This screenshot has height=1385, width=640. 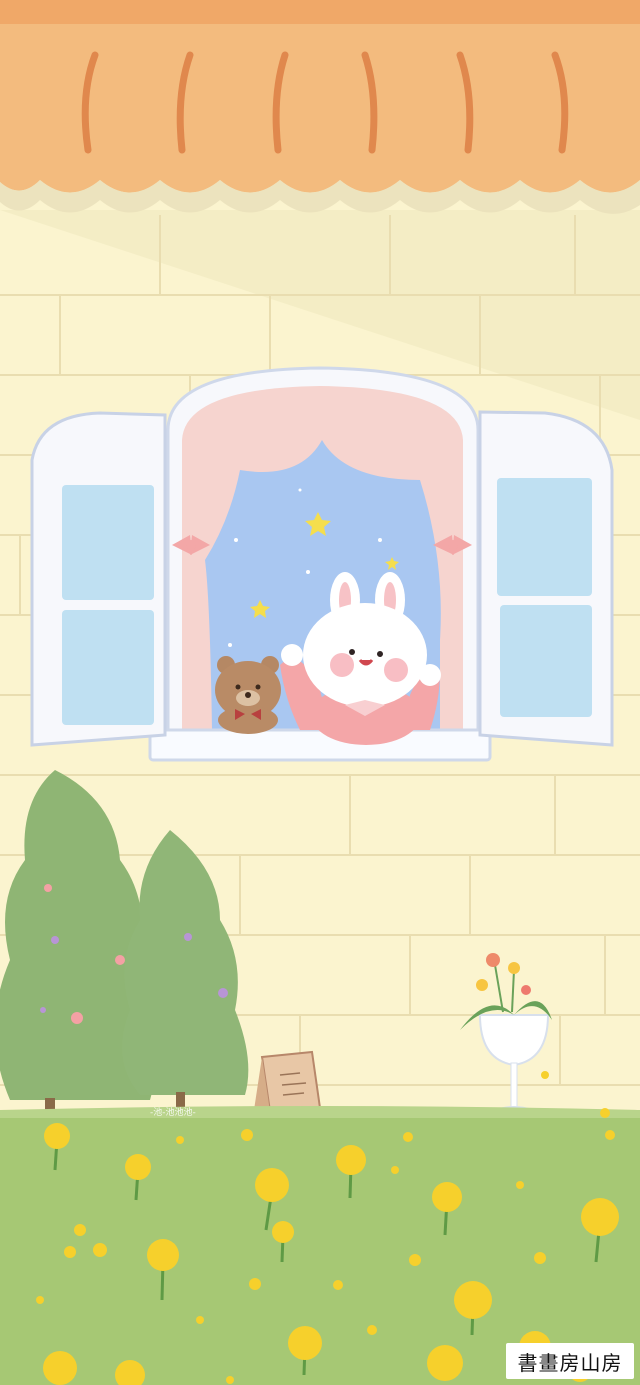 I want to click on right-shutter, so click(x=546, y=578).